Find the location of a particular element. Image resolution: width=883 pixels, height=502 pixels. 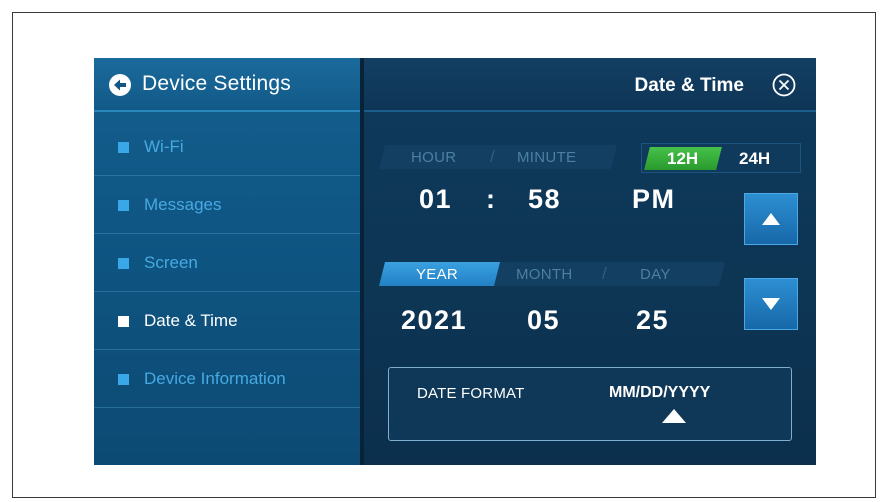

main-header: Date & Time is located at coordinates (590, 85).